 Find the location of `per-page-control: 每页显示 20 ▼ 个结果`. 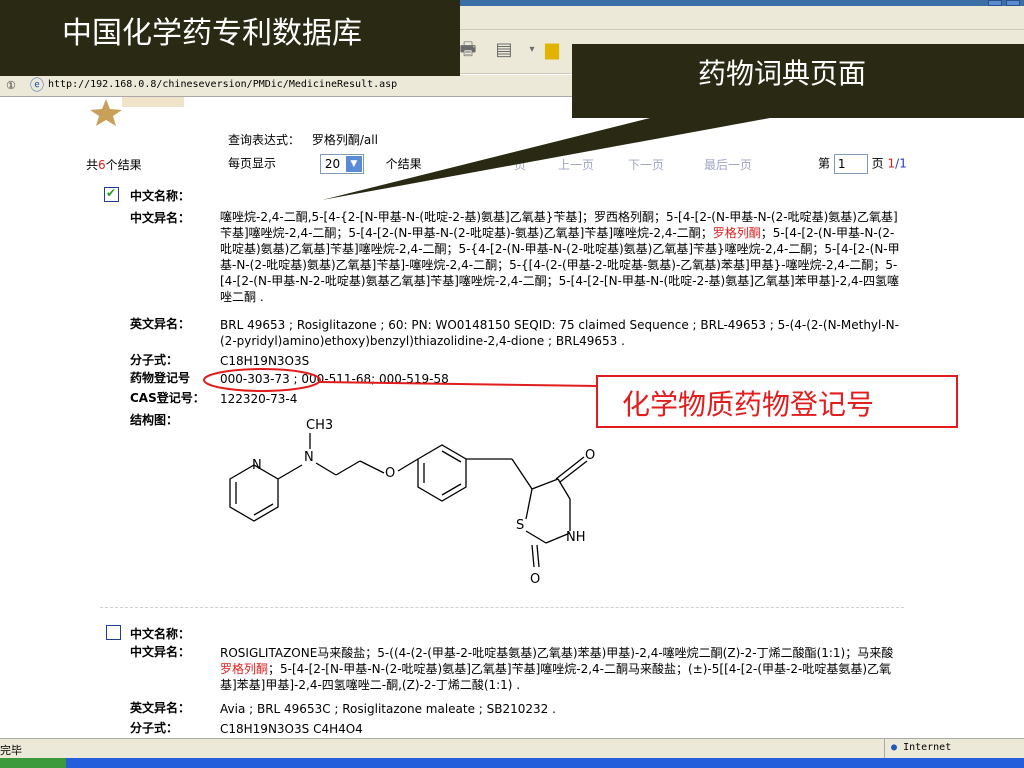

per-page-control: 每页显示 20 ▼ 个结果 is located at coordinates (325, 164).